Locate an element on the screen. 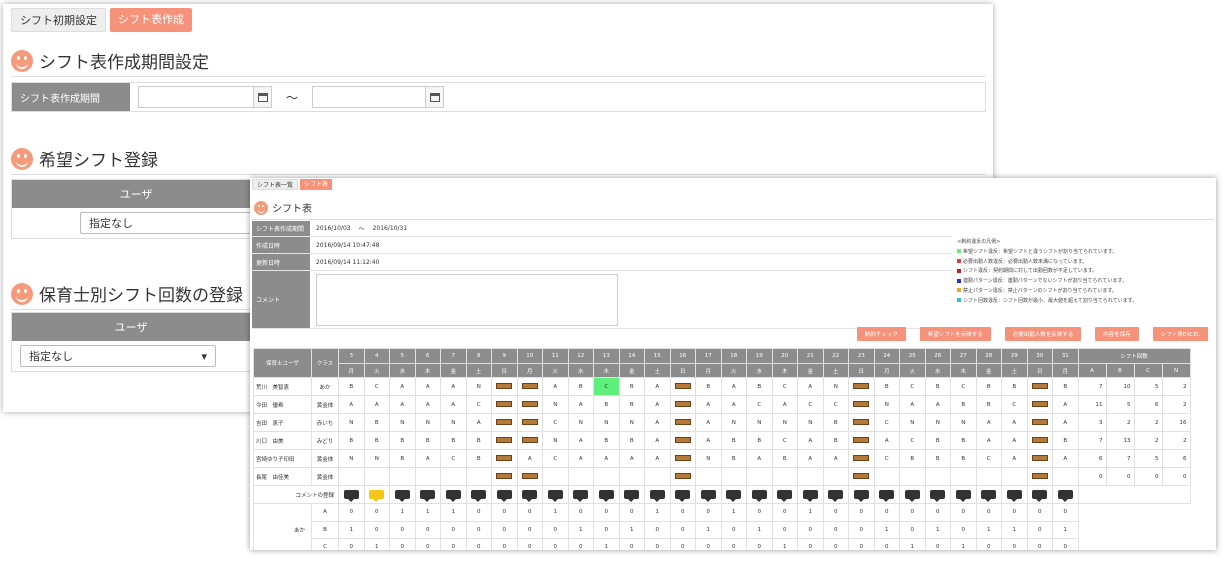  comment-textarea is located at coordinates (467, 300).